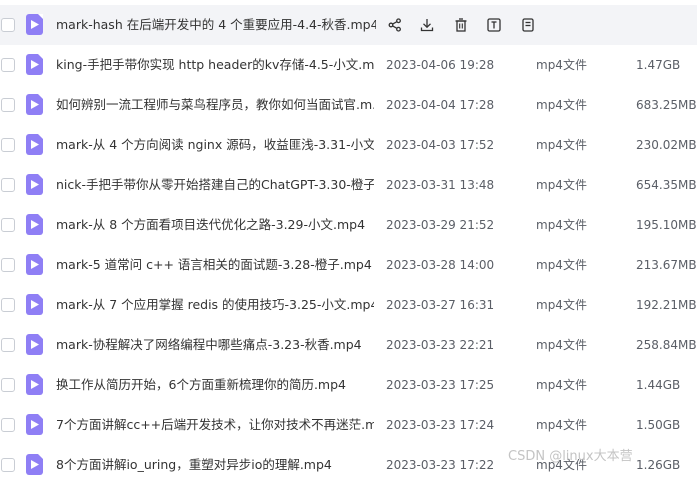 Image resolution: width=697 pixels, height=485 pixels. What do you see at coordinates (210, 225) in the screenshot?
I see `file-name: mark-从 8 个方面看项目迭代优化之路-3.29-小文.mp4` at bounding box center [210, 225].